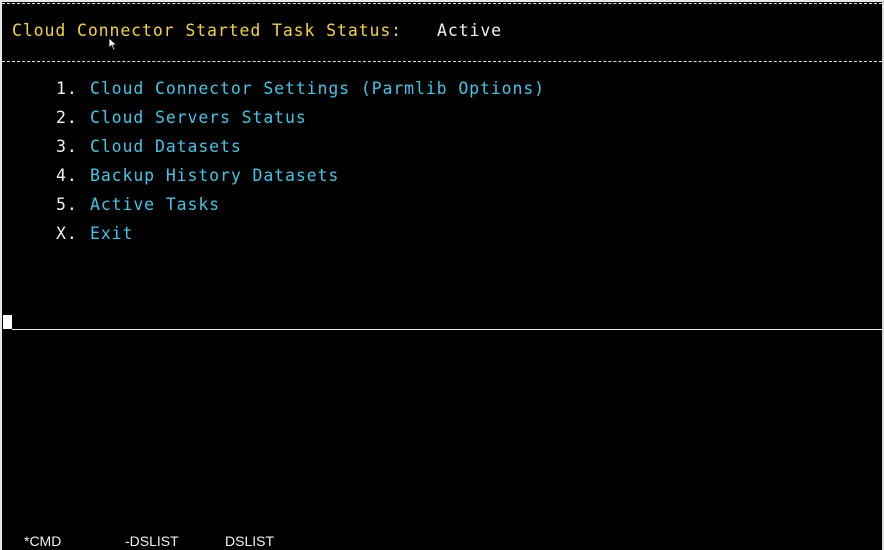  I want to click on menu-item-number: 1., so click(67, 88).